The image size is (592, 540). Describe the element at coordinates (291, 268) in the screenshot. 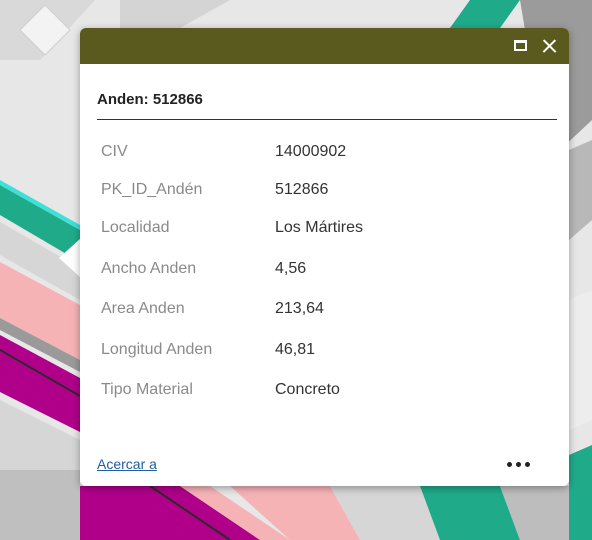

I see `attribute-value: 4,56` at that location.